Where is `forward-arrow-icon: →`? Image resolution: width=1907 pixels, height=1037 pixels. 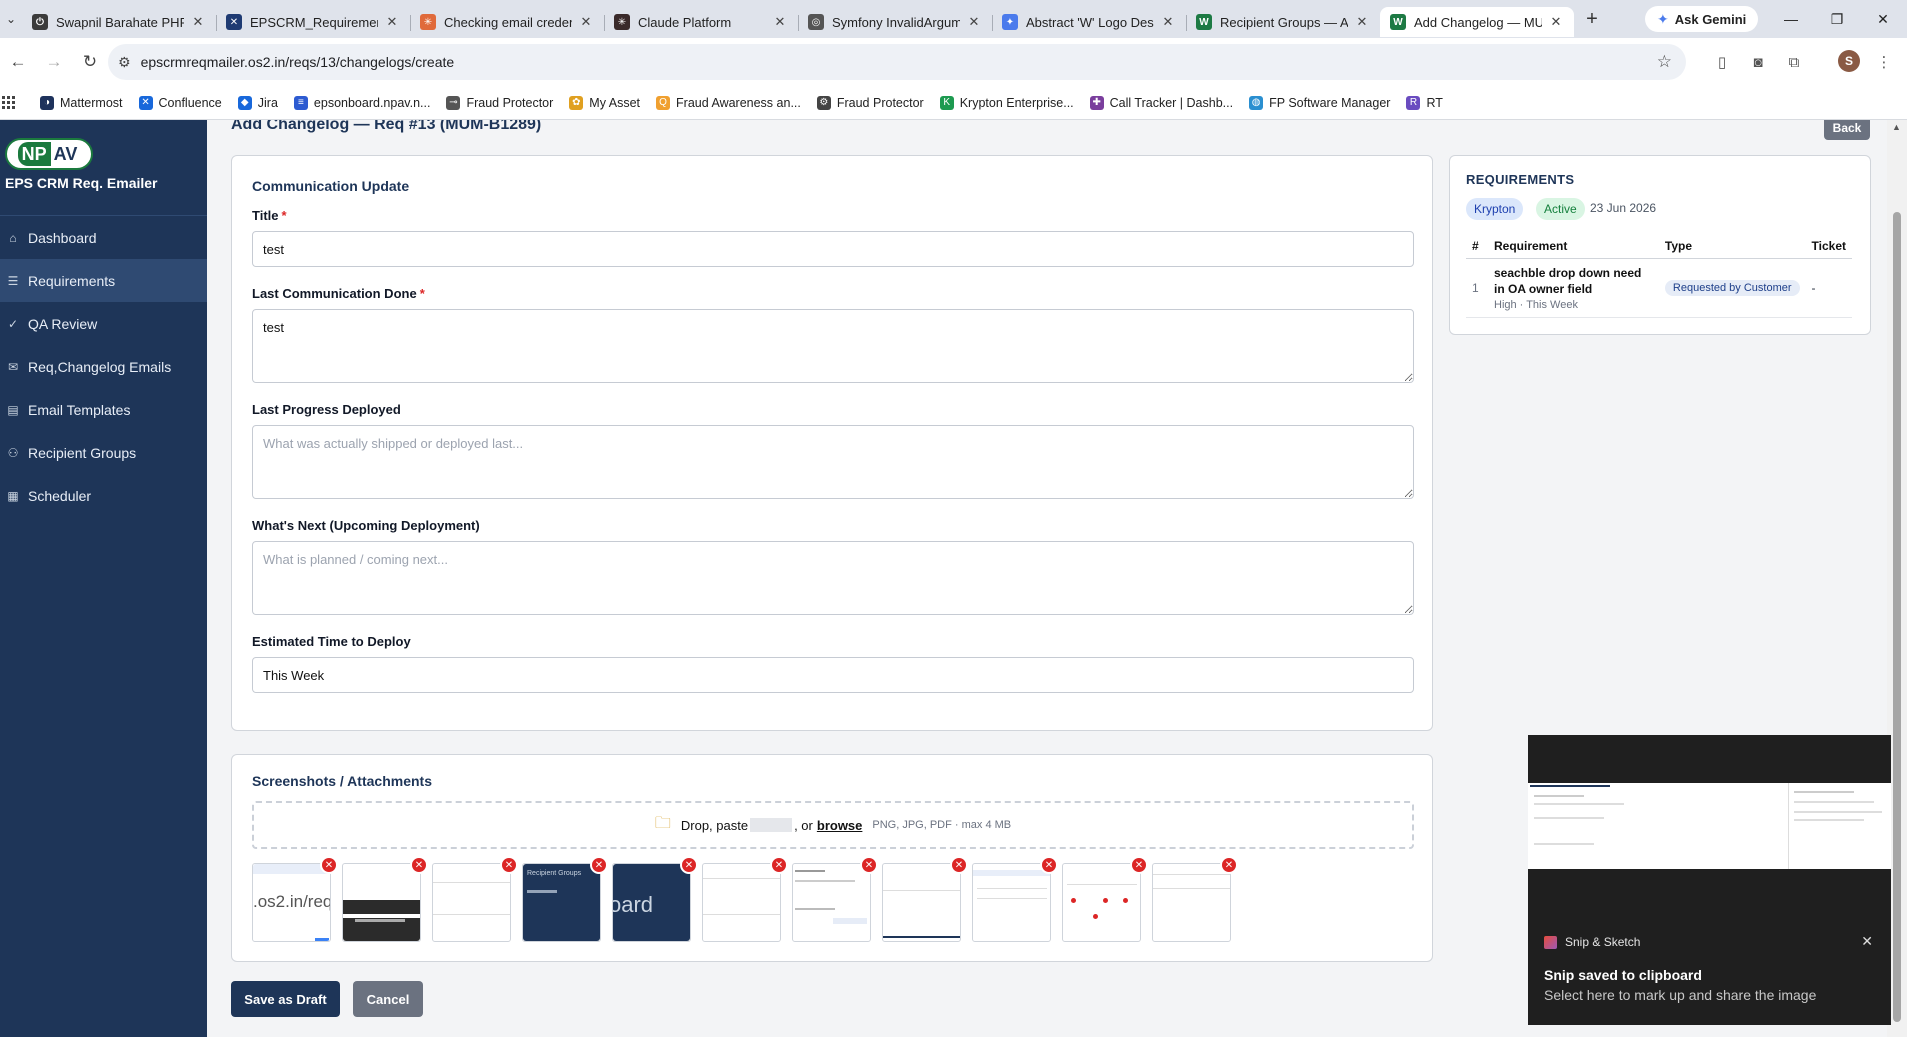 forward-arrow-icon: → is located at coordinates (54, 62).